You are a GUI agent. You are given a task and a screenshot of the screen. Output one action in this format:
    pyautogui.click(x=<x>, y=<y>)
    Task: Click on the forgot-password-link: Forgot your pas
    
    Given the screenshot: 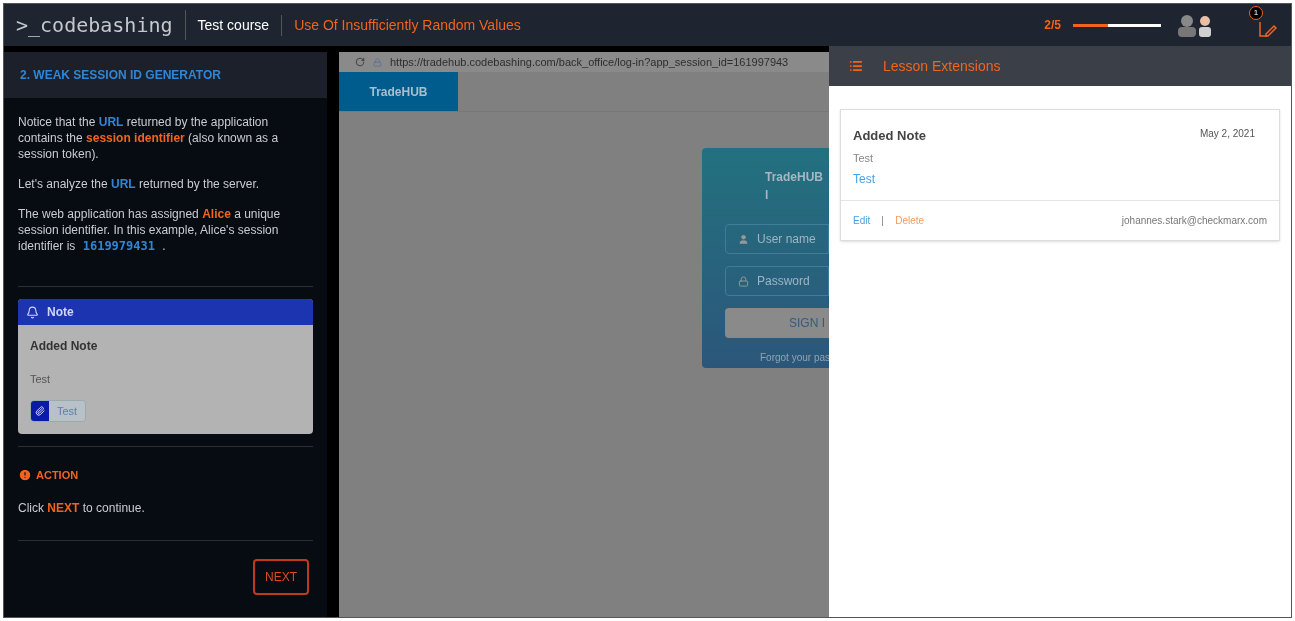 What is the action you would take?
    pyautogui.click(x=777, y=357)
    